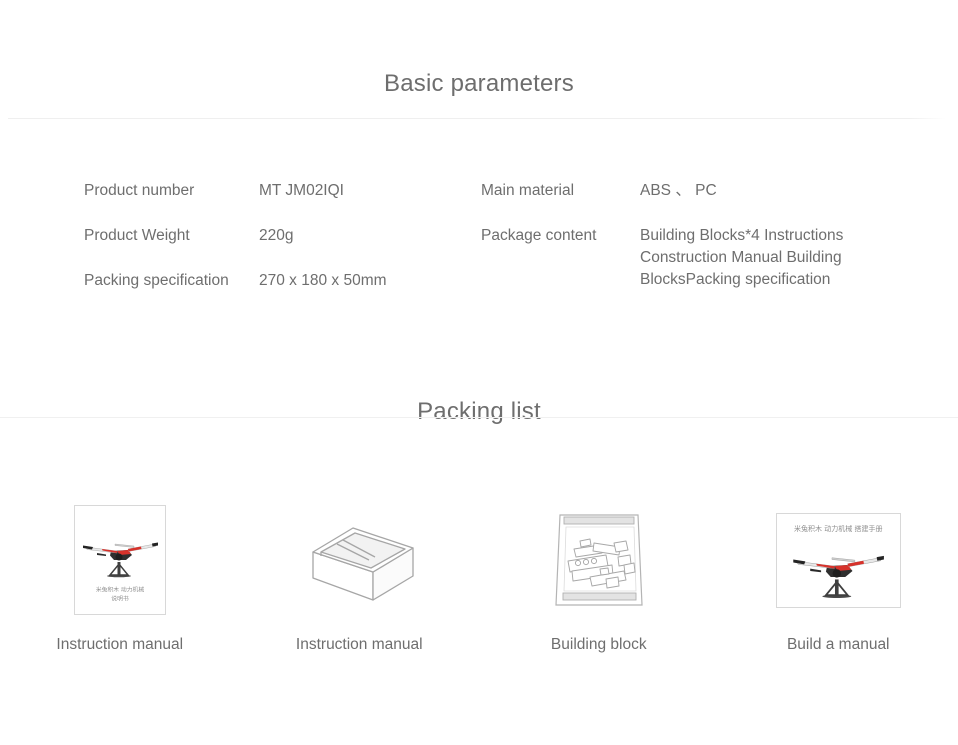 This screenshot has height=745, width=958. What do you see at coordinates (363, 564) in the screenshot?
I see `open-box-tray-icon` at bounding box center [363, 564].